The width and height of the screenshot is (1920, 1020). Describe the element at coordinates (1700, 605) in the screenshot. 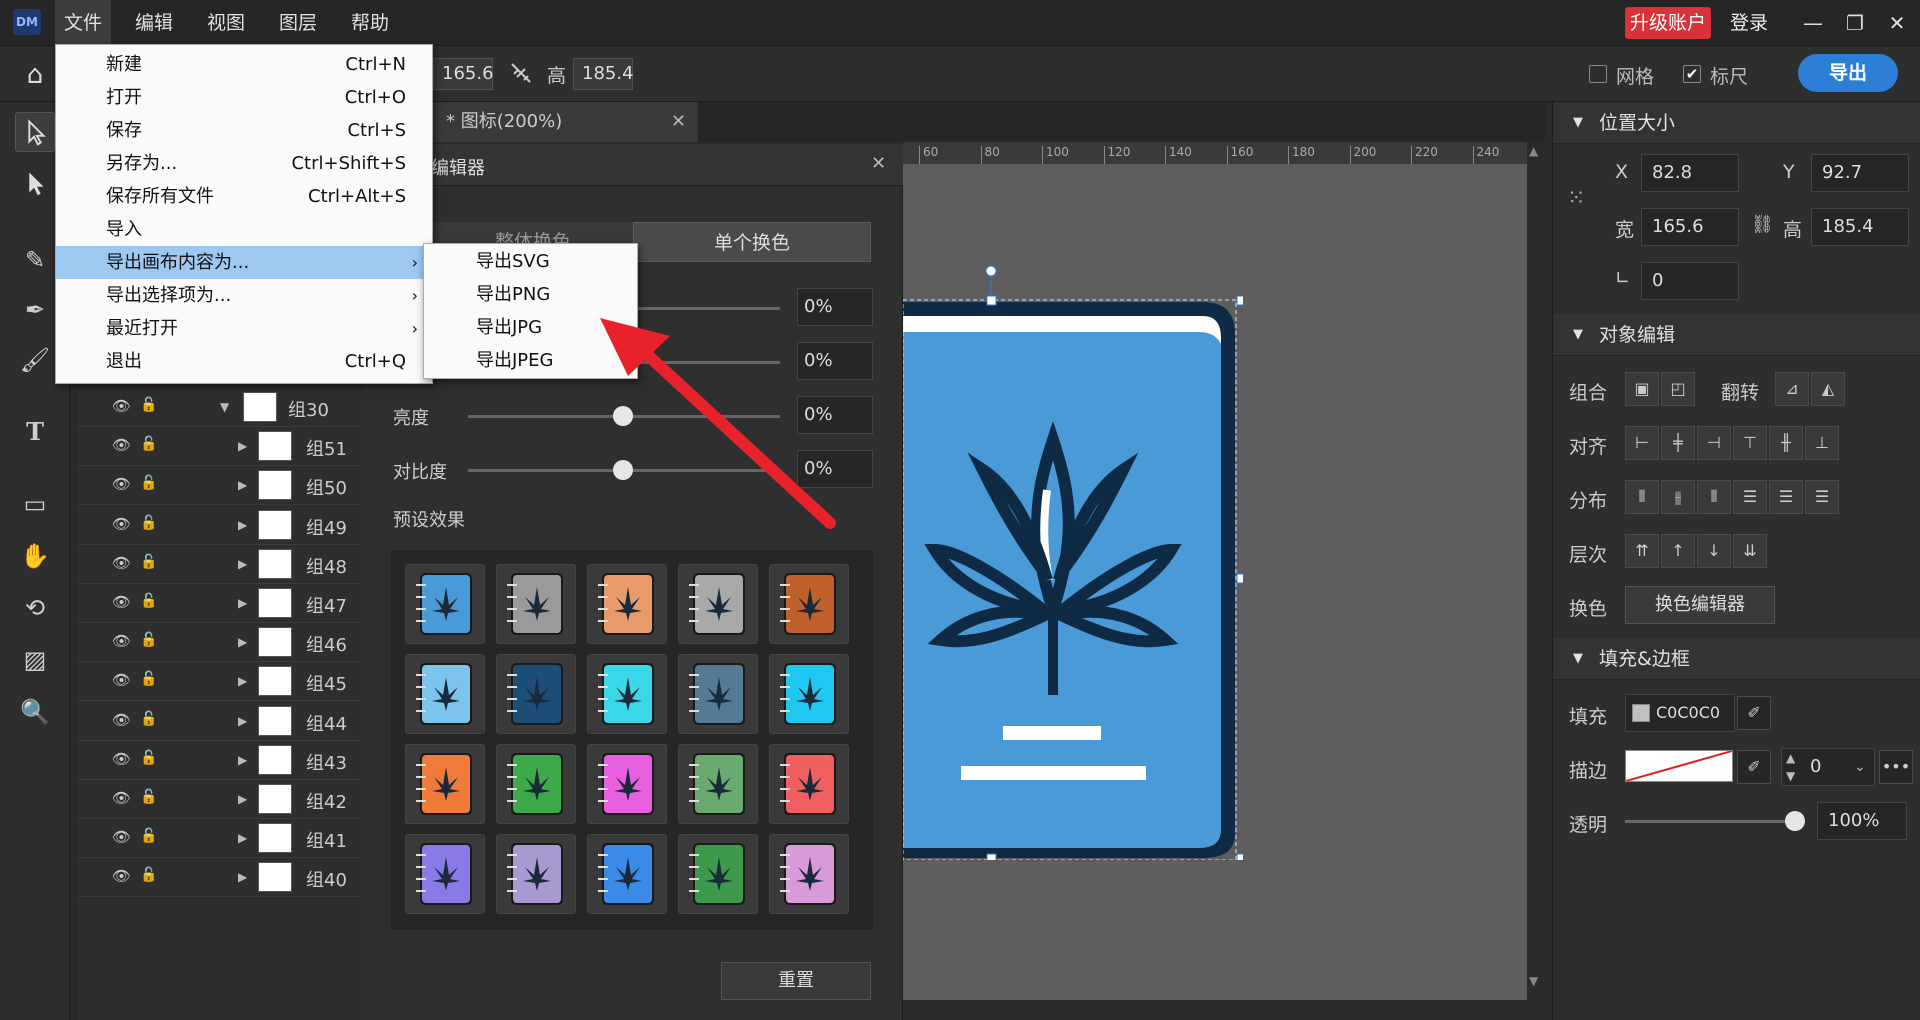

I see `recolor-editor-button: 换色编辑器` at that location.